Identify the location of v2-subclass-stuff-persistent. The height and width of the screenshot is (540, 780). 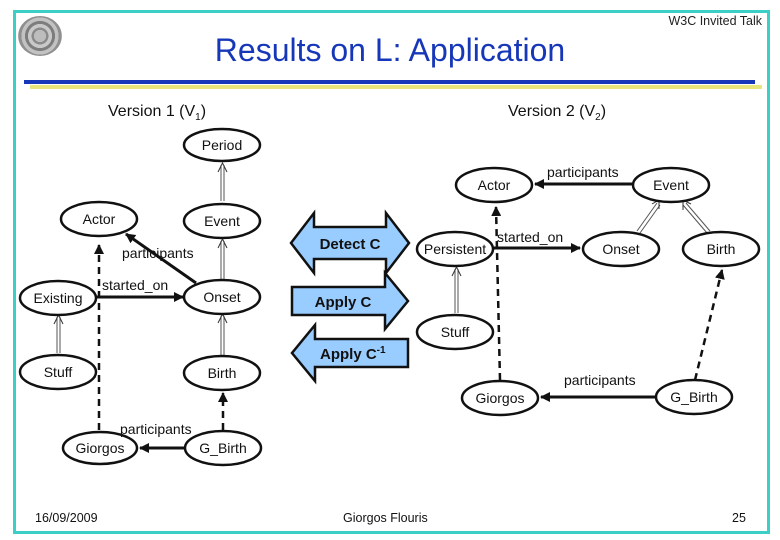
(456, 289).